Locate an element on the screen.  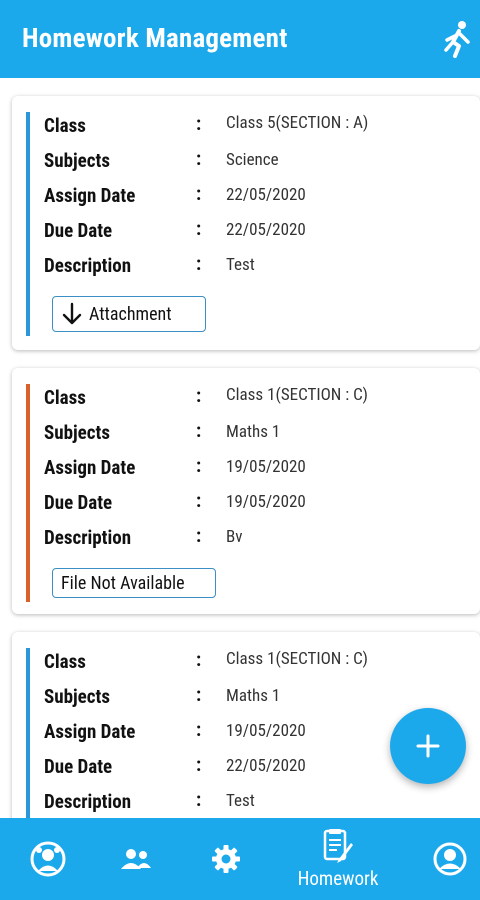
due-date-row: Due Date : 19/05/2020 is located at coordinates (254, 505).